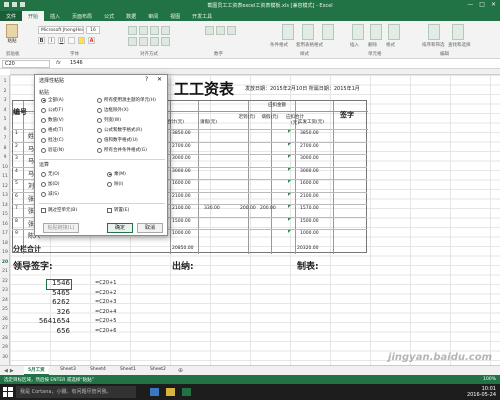 The image size is (500, 400). Describe the element at coordinates (186, 392) in the screenshot. I see `excel-icon` at that location.